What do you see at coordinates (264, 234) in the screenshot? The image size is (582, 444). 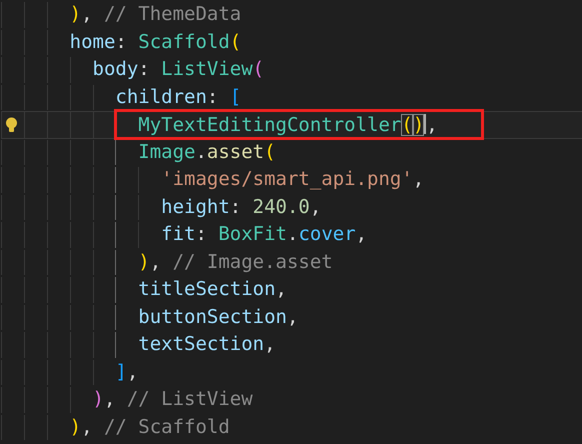 I see `code-line: fit: BoxFit.cover,` at bounding box center [264, 234].